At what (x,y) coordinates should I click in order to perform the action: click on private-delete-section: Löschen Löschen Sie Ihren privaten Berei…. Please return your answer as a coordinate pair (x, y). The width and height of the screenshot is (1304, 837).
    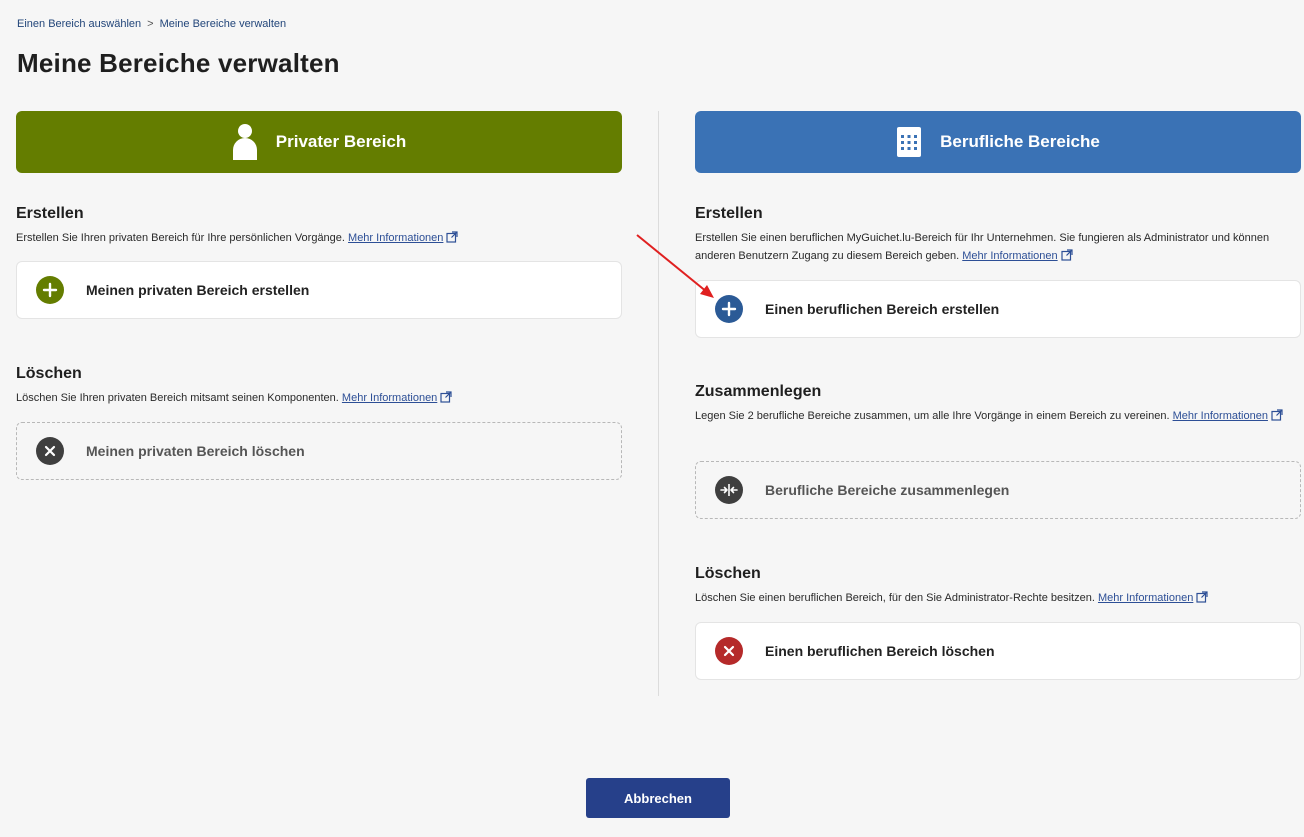
    Looking at the image, I should click on (319, 387).